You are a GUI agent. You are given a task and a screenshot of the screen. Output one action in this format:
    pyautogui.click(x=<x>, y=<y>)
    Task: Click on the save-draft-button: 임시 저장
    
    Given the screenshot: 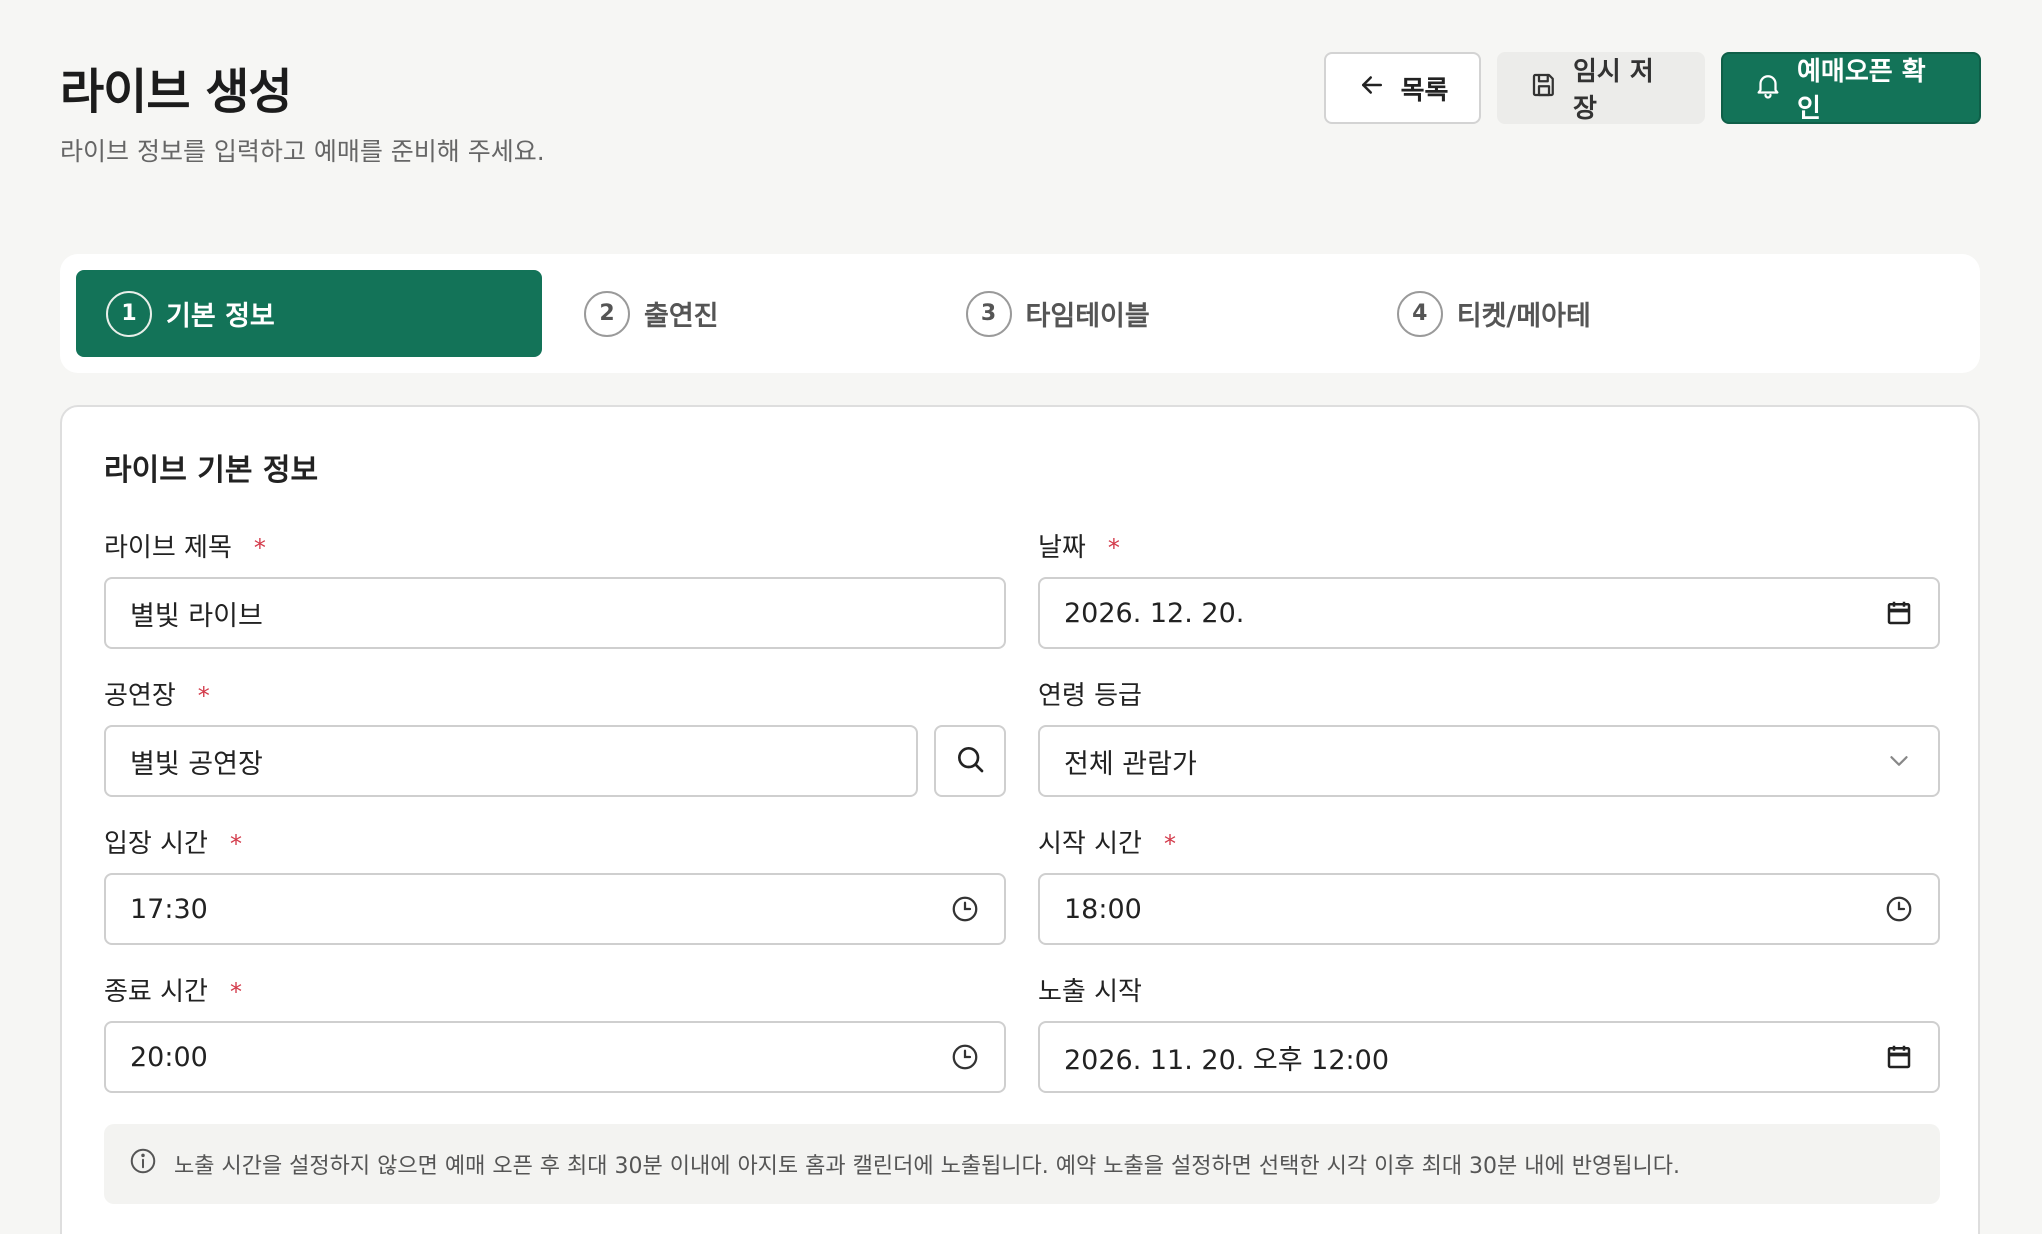 What is the action you would take?
    pyautogui.click(x=1601, y=88)
    